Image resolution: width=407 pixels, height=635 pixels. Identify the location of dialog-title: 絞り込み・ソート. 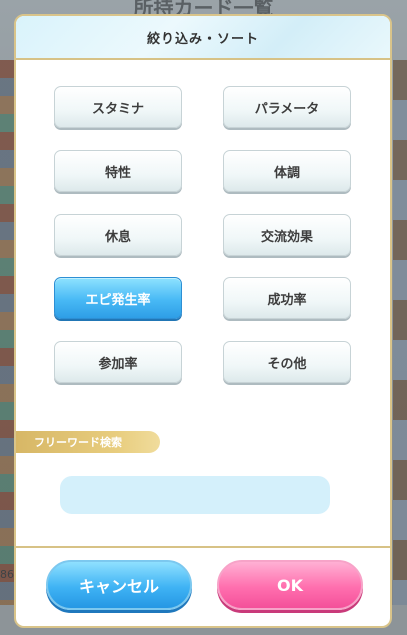
(202, 39).